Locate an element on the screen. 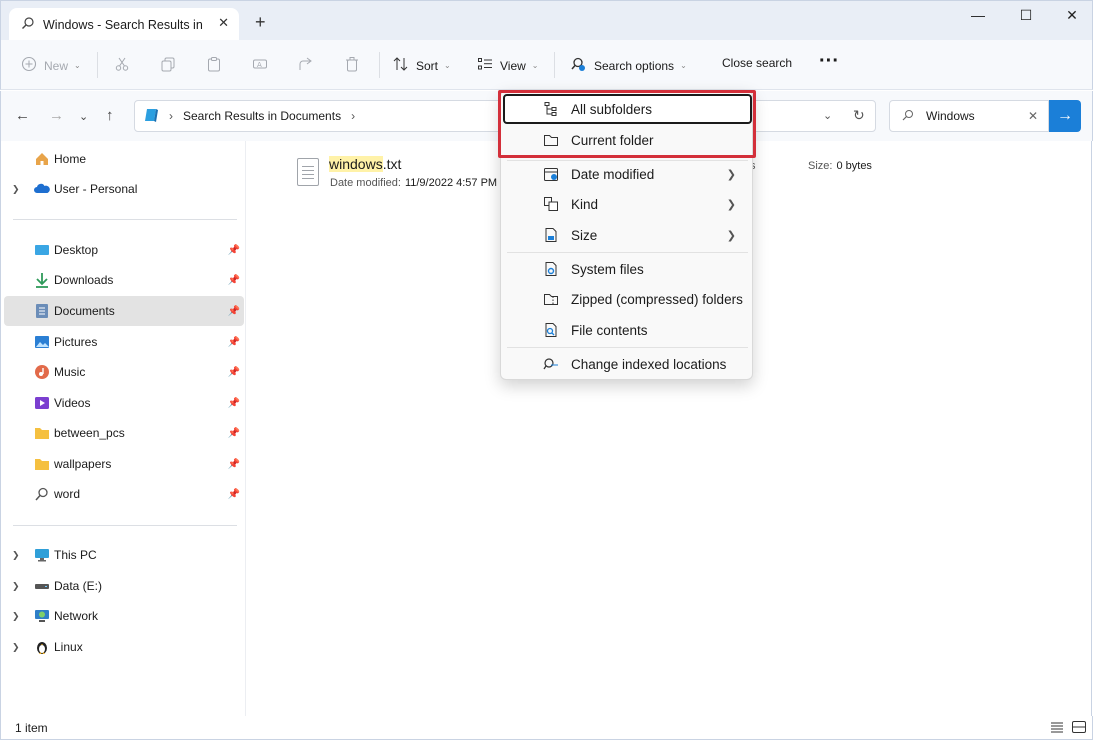 This screenshot has height=740, width=1093. search-options-label: Search options is located at coordinates (634, 66).